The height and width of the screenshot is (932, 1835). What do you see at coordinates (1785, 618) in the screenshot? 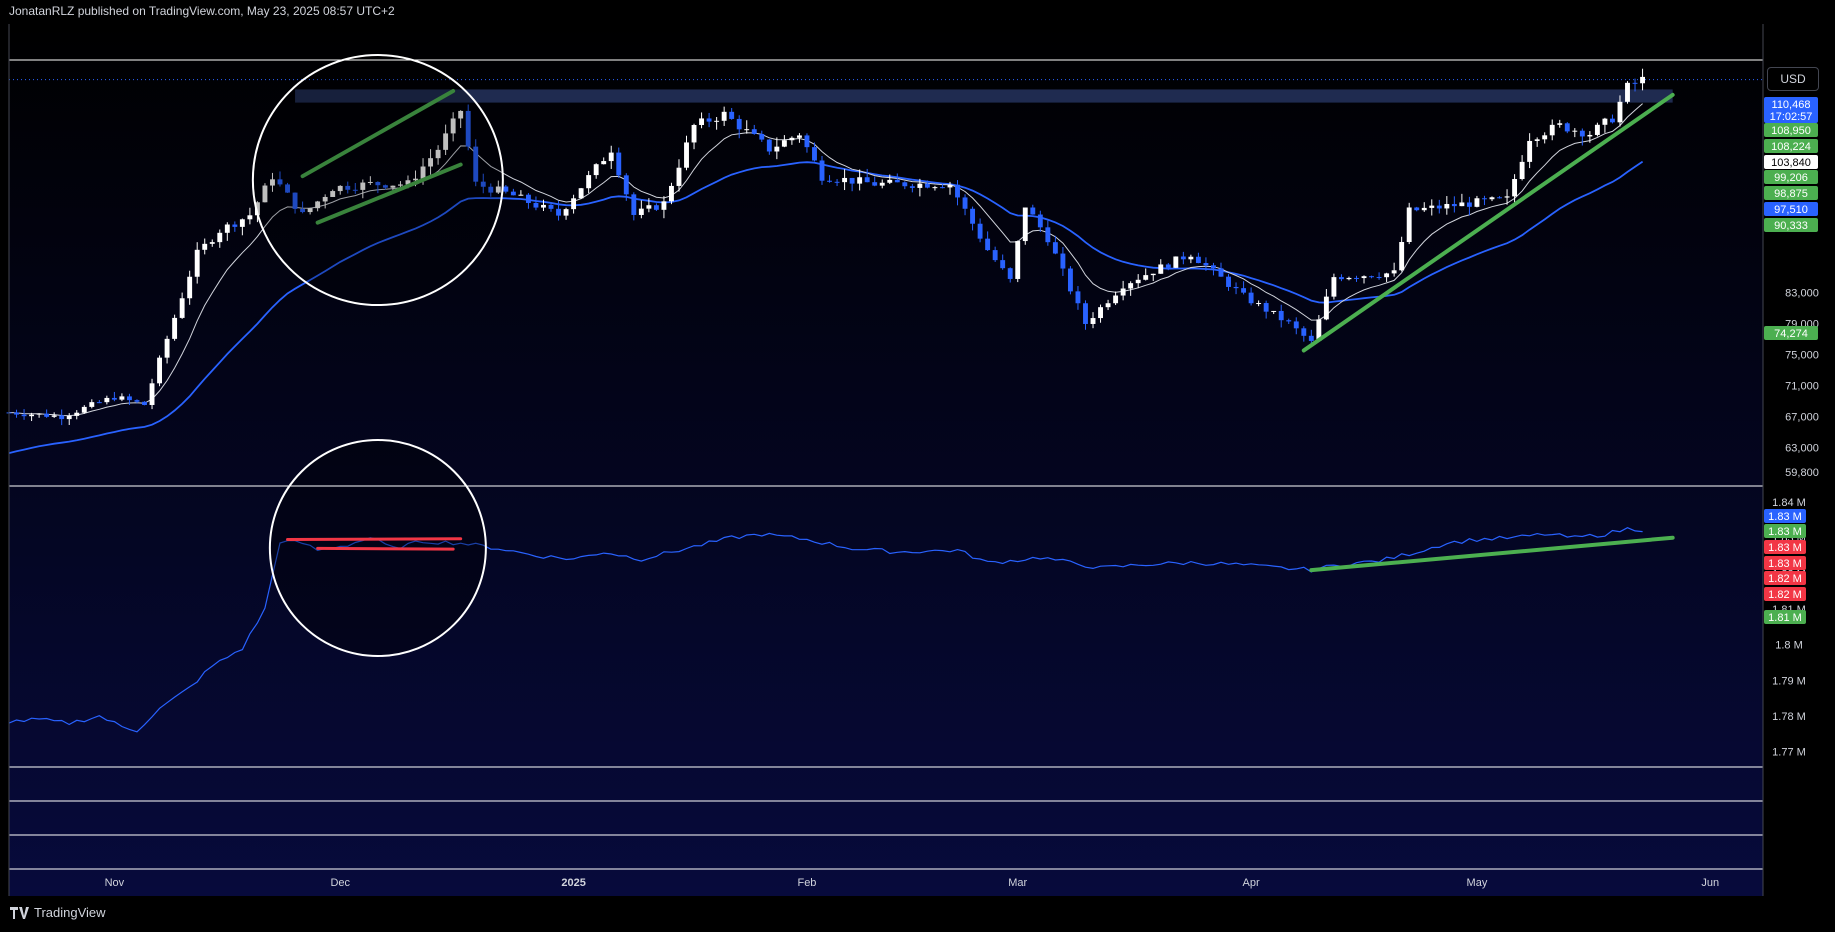
I see `indicator-value-tag-label: 1.81 M` at bounding box center [1785, 618].